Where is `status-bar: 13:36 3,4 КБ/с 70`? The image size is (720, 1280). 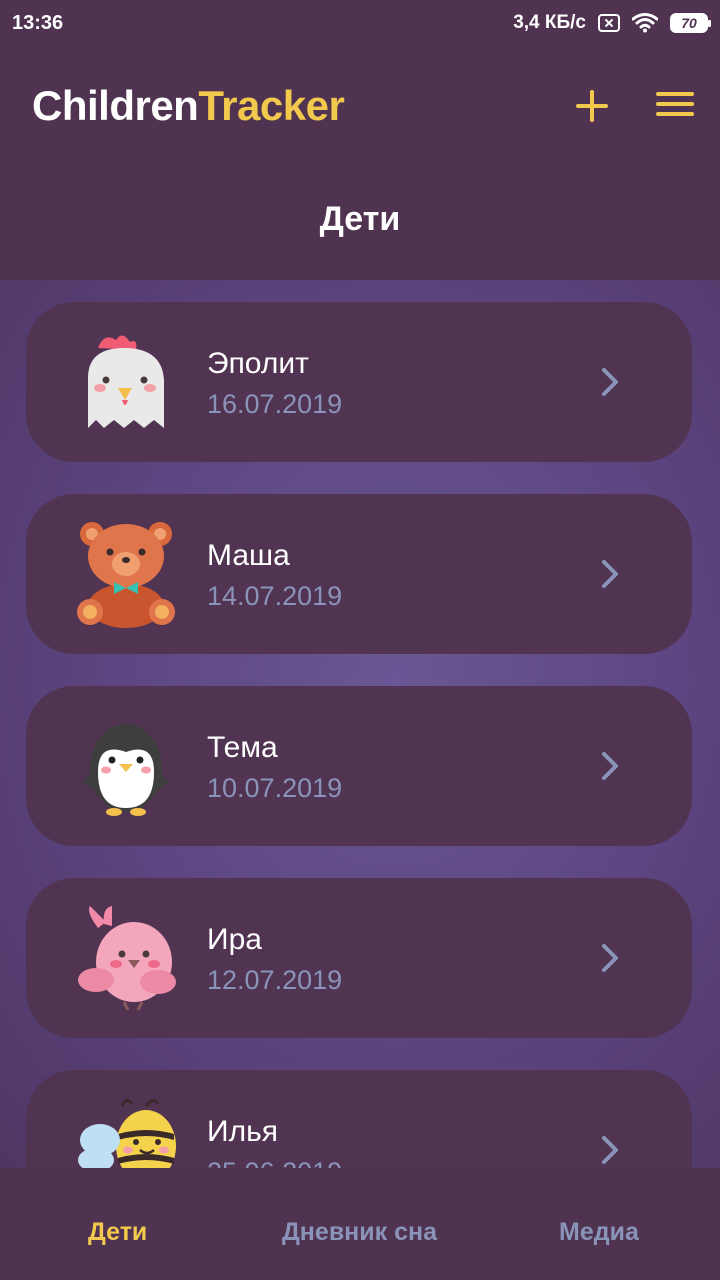
status-bar: 13:36 3,4 КБ/с 70 is located at coordinates (360, 25).